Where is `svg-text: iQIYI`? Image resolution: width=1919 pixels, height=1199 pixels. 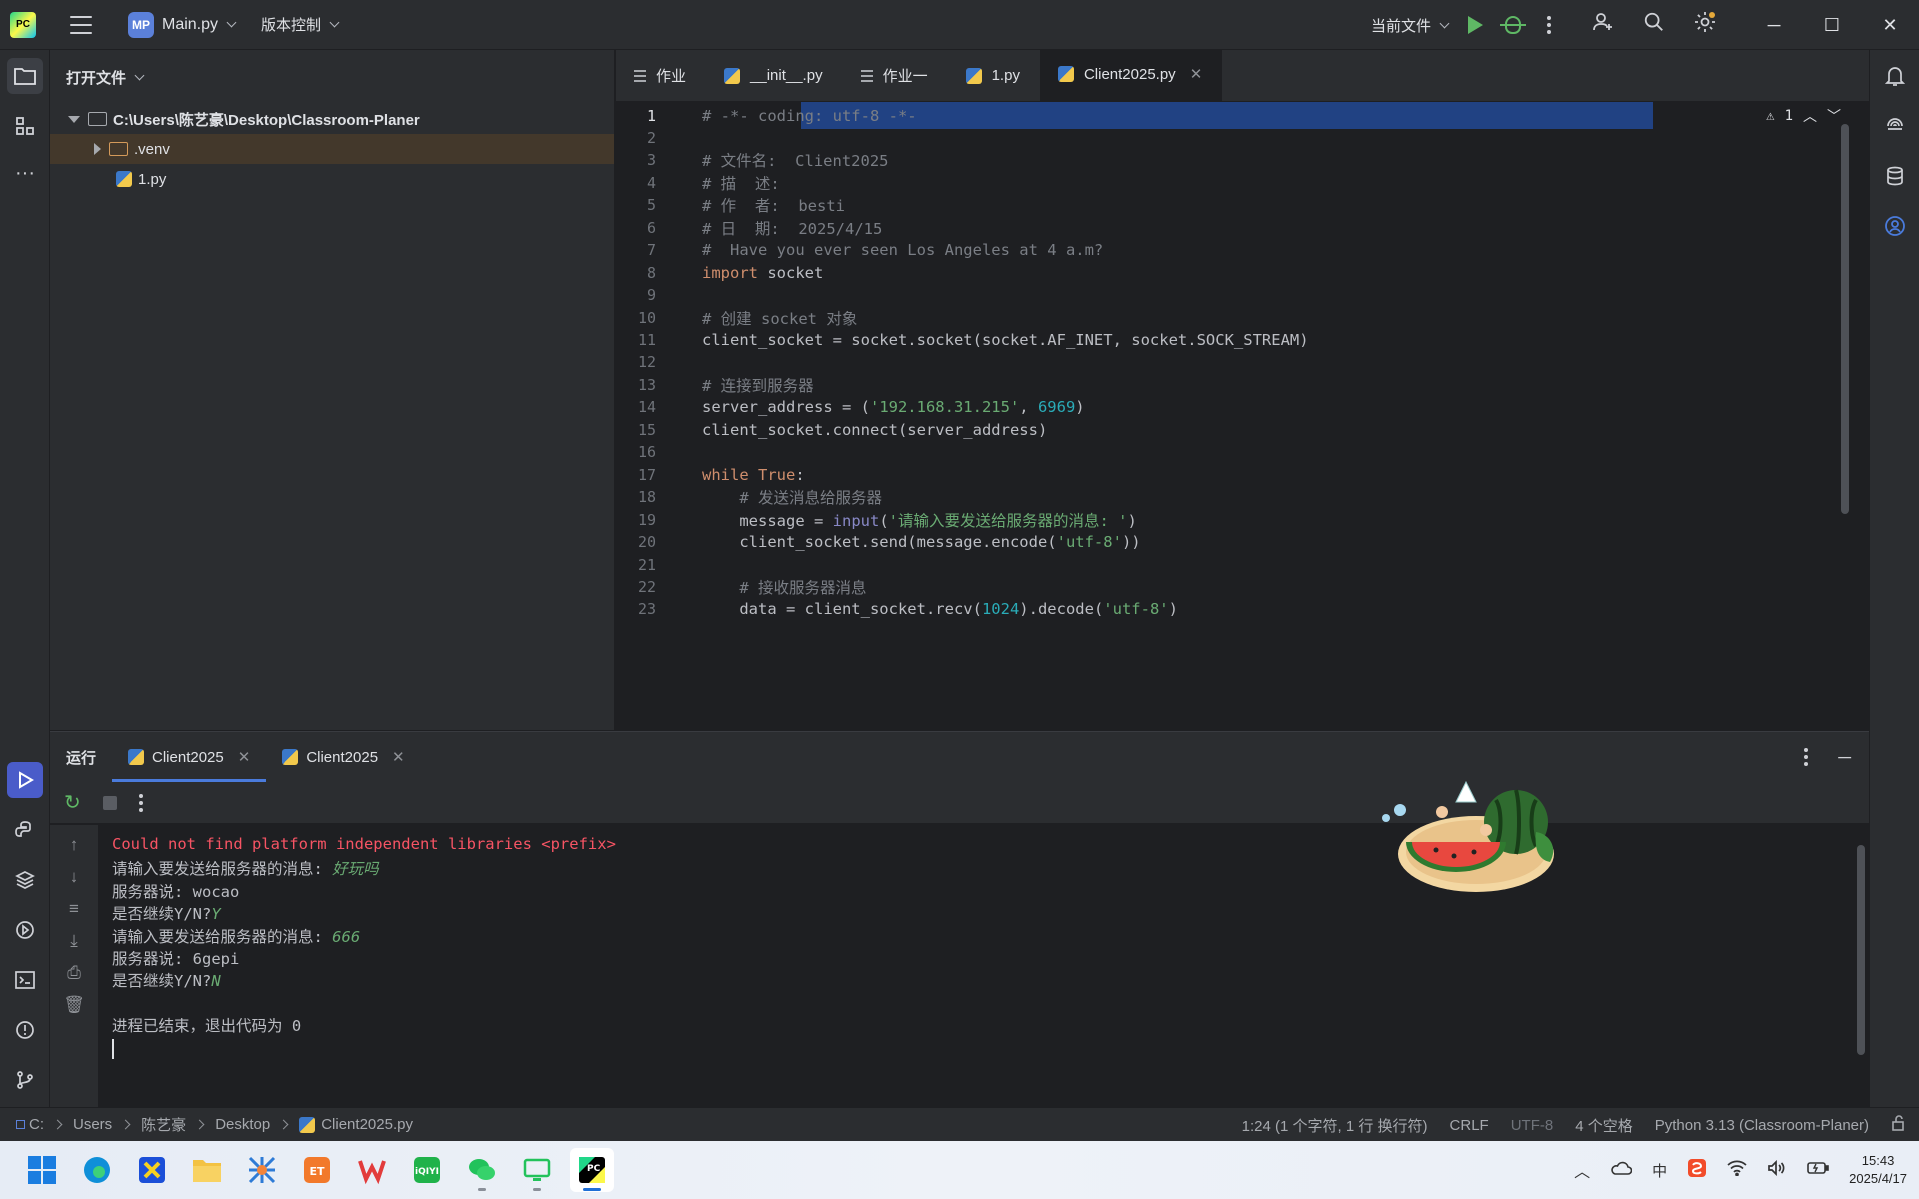 svg-text: iQIYI is located at coordinates (427, 1172).